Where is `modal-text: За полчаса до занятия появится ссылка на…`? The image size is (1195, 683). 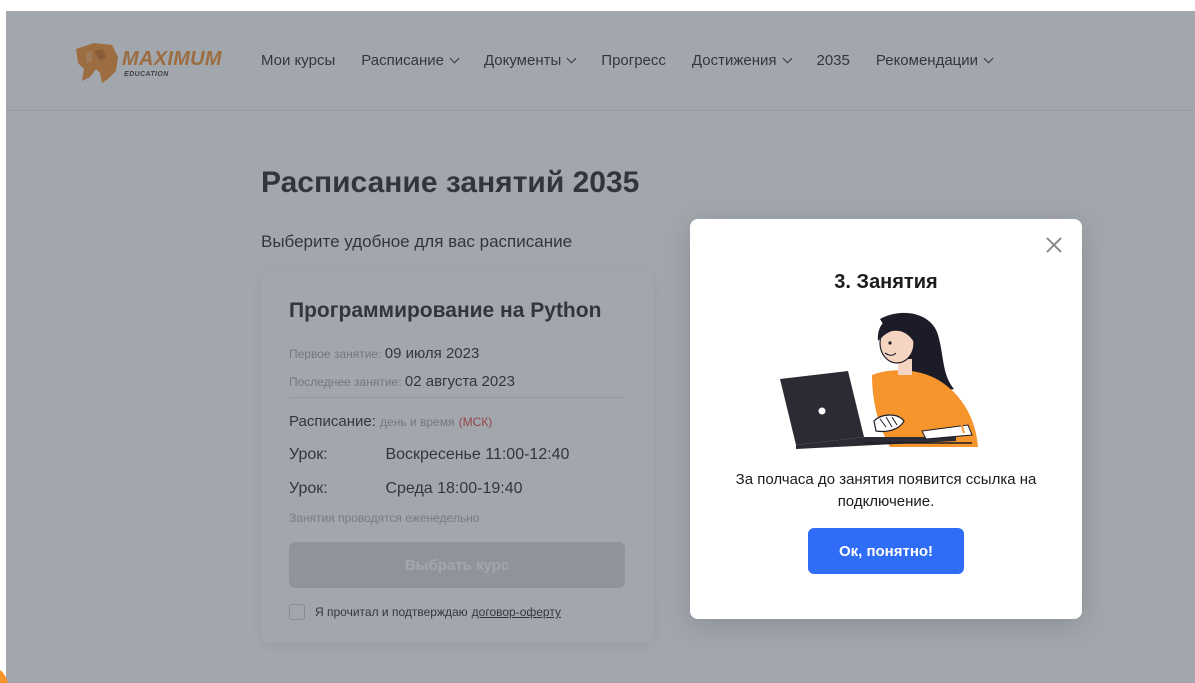
modal-text: За полчаса до занятия появится ссылка на… is located at coordinates (886, 490).